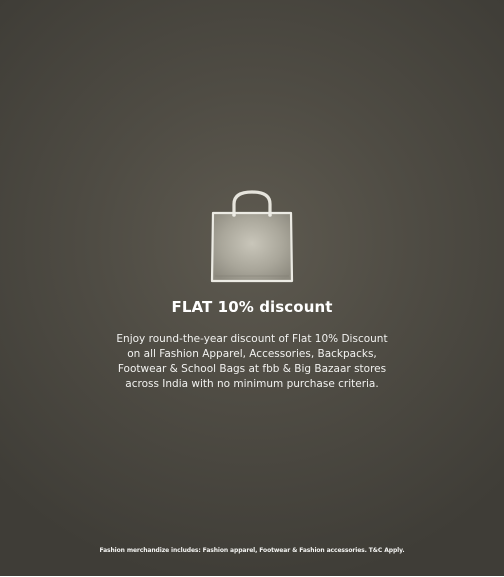 The height and width of the screenshot is (577, 504). Describe the element at coordinates (252, 307) in the screenshot. I see `offer-title: FLAT 10% discount` at that location.